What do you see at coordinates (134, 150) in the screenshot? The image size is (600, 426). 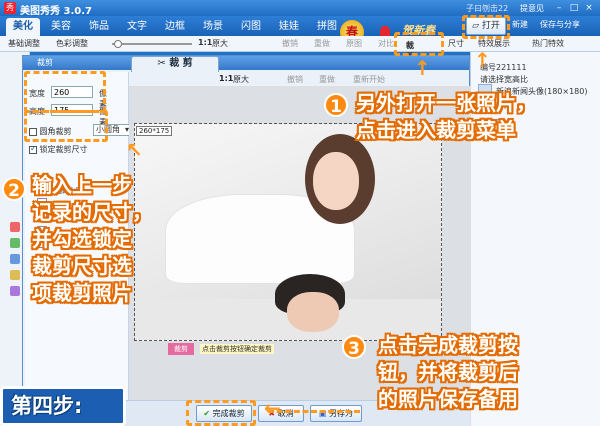 I see `arrow-up-left-icon: ↖` at bounding box center [134, 150].